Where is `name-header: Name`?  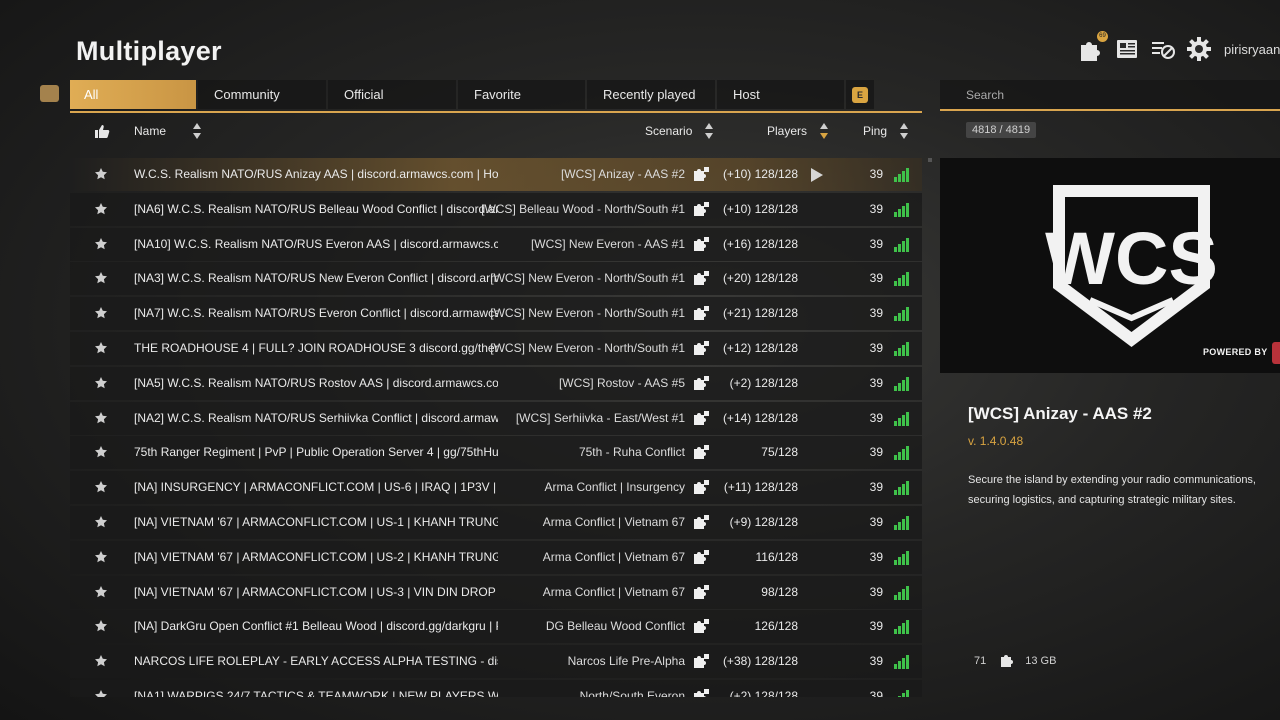
name-header: Name is located at coordinates (168, 130).